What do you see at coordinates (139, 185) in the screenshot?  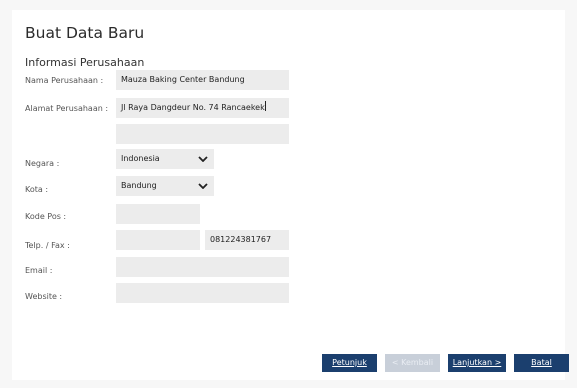 I see `city-value: Bandung` at bounding box center [139, 185].